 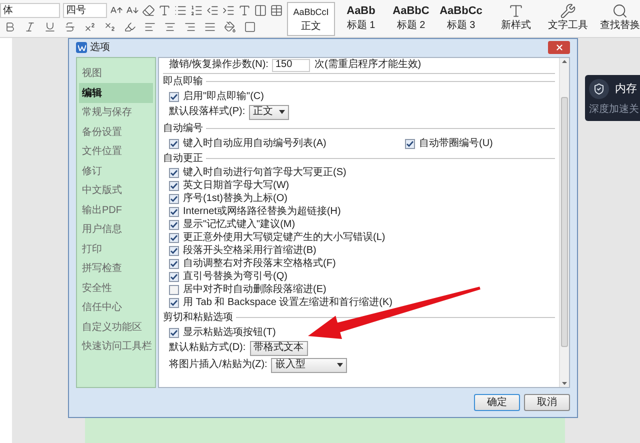 I want to click on option-label: 用 Tab 和 Backspace 设置左缩进和首行缩进(K), so click(x=287, y=303).